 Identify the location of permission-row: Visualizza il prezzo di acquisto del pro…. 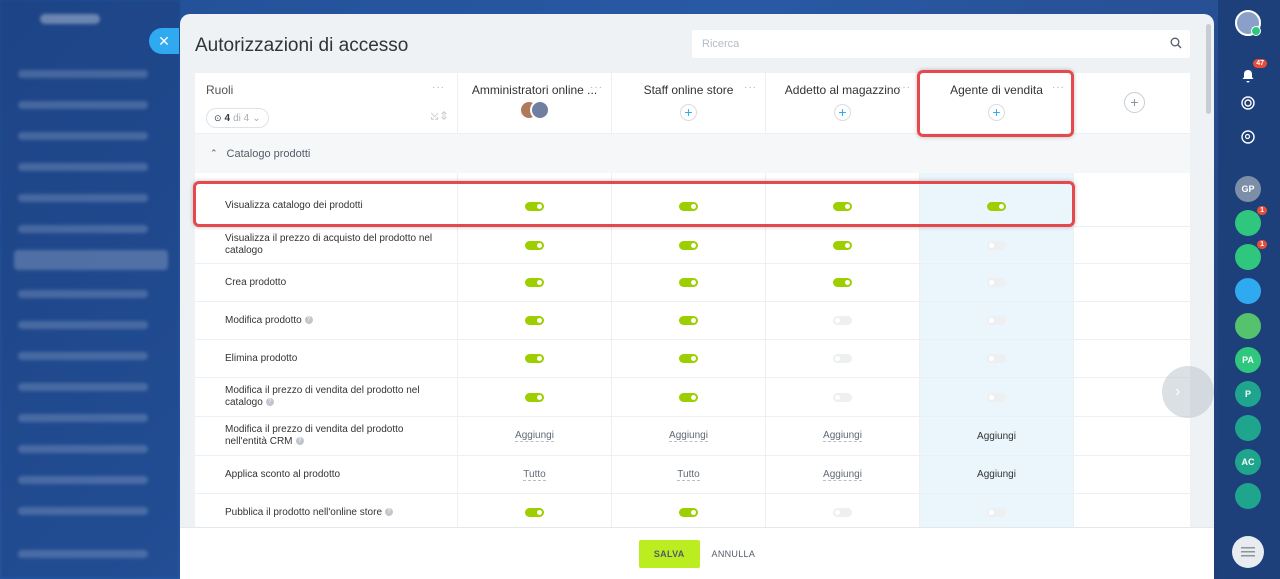
(692, 245).